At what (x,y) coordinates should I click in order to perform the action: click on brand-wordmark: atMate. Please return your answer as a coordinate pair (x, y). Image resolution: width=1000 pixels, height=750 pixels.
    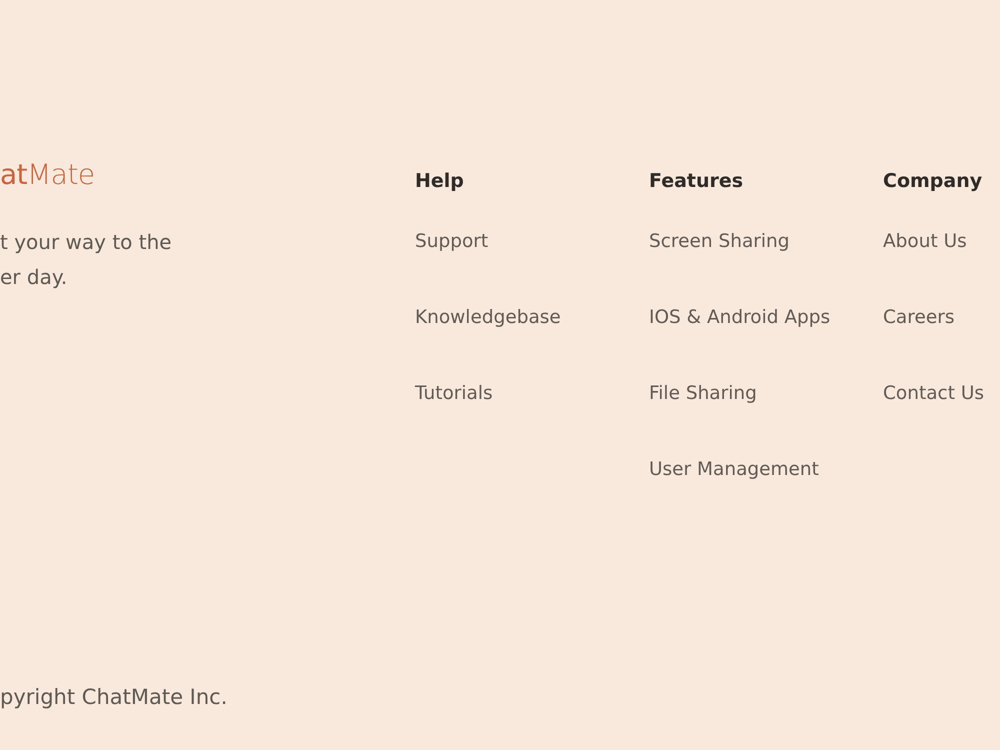
    Looking at the image, I should click on (47, 175).